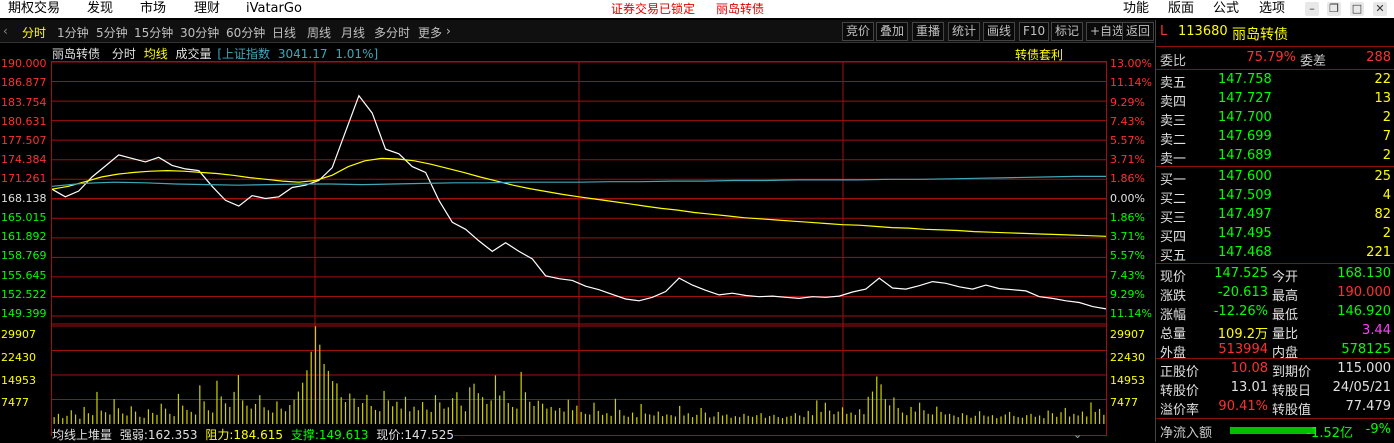 This screenshot has width=1394, height=443. I want to click on quote-label: 涨幅, so click(1173, 315).